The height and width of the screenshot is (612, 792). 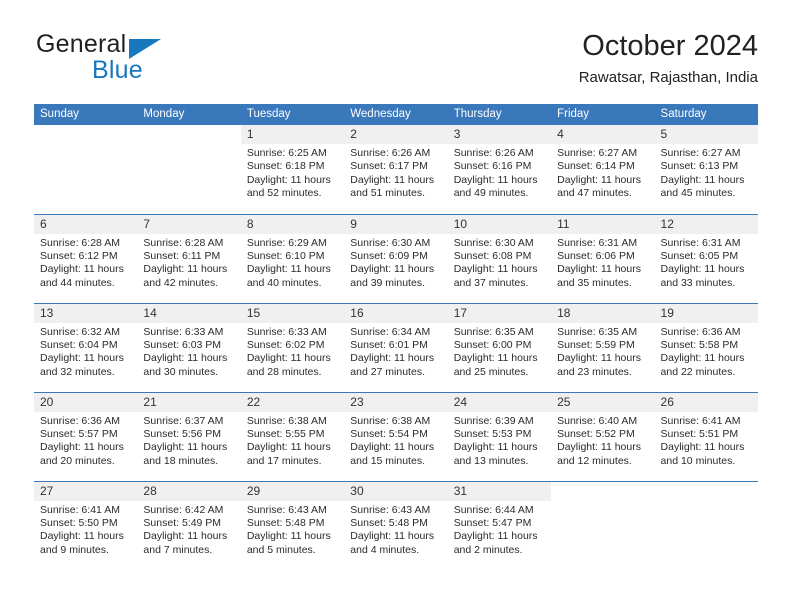 I want to click on day-number: 8, so click(x=292, y=224).